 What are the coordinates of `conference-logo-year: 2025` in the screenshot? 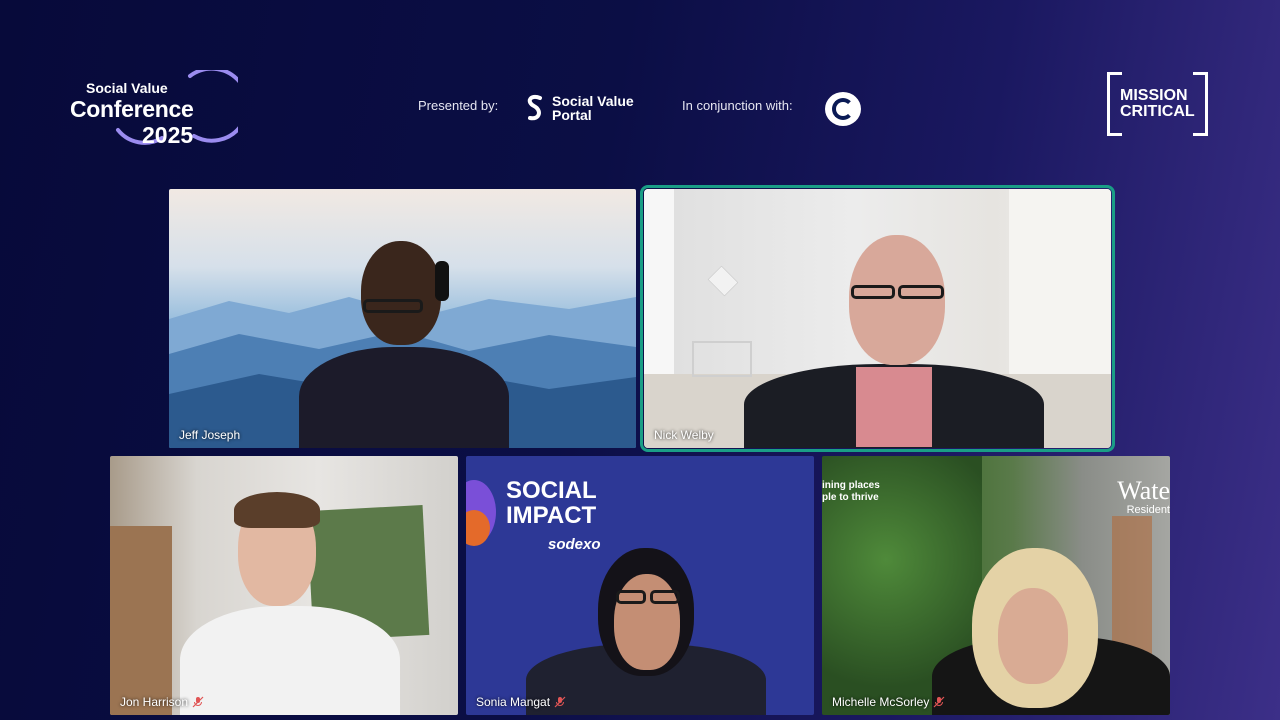 It's located at (168, 135).